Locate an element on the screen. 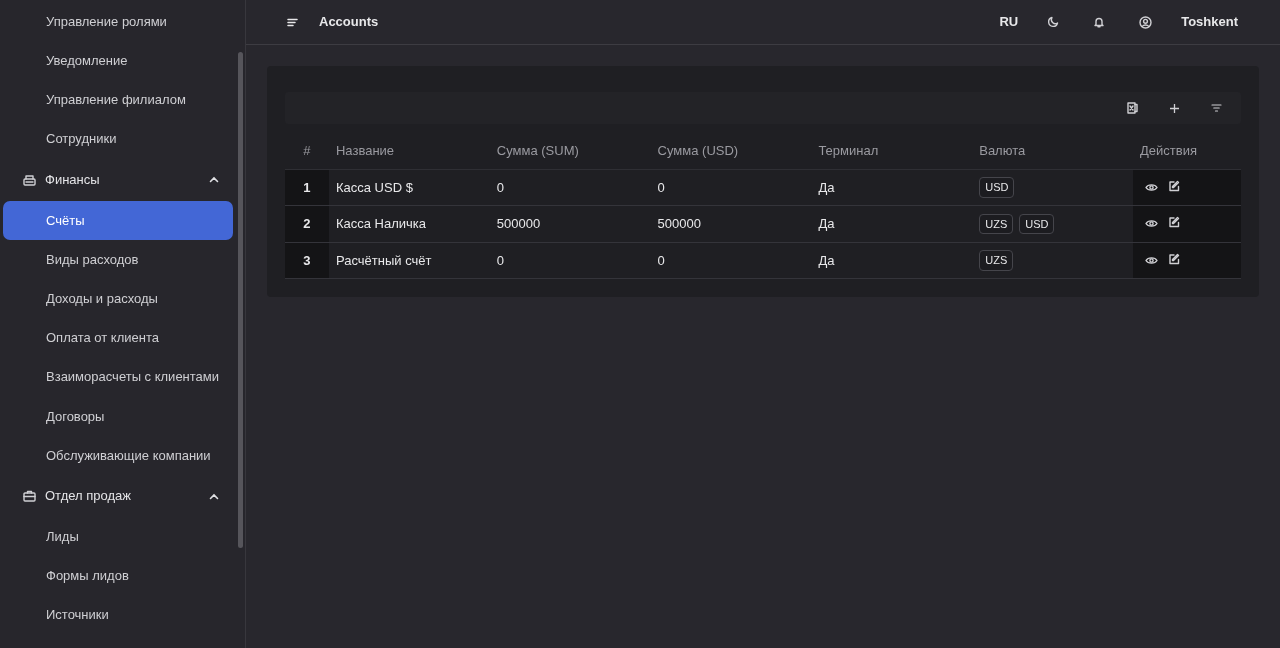 This screenshot has height=648, width=1280. column-header: Терминал is located at coordinates (848, 150).